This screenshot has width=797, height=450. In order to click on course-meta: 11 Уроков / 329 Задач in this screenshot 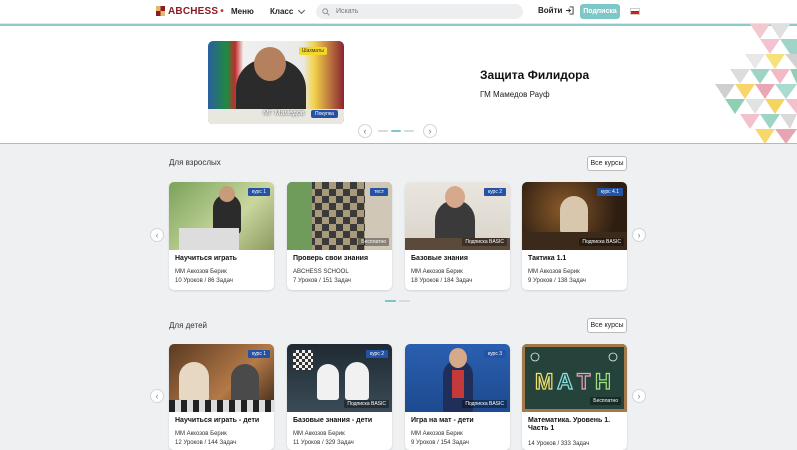, I will do `click(323, 443)`.